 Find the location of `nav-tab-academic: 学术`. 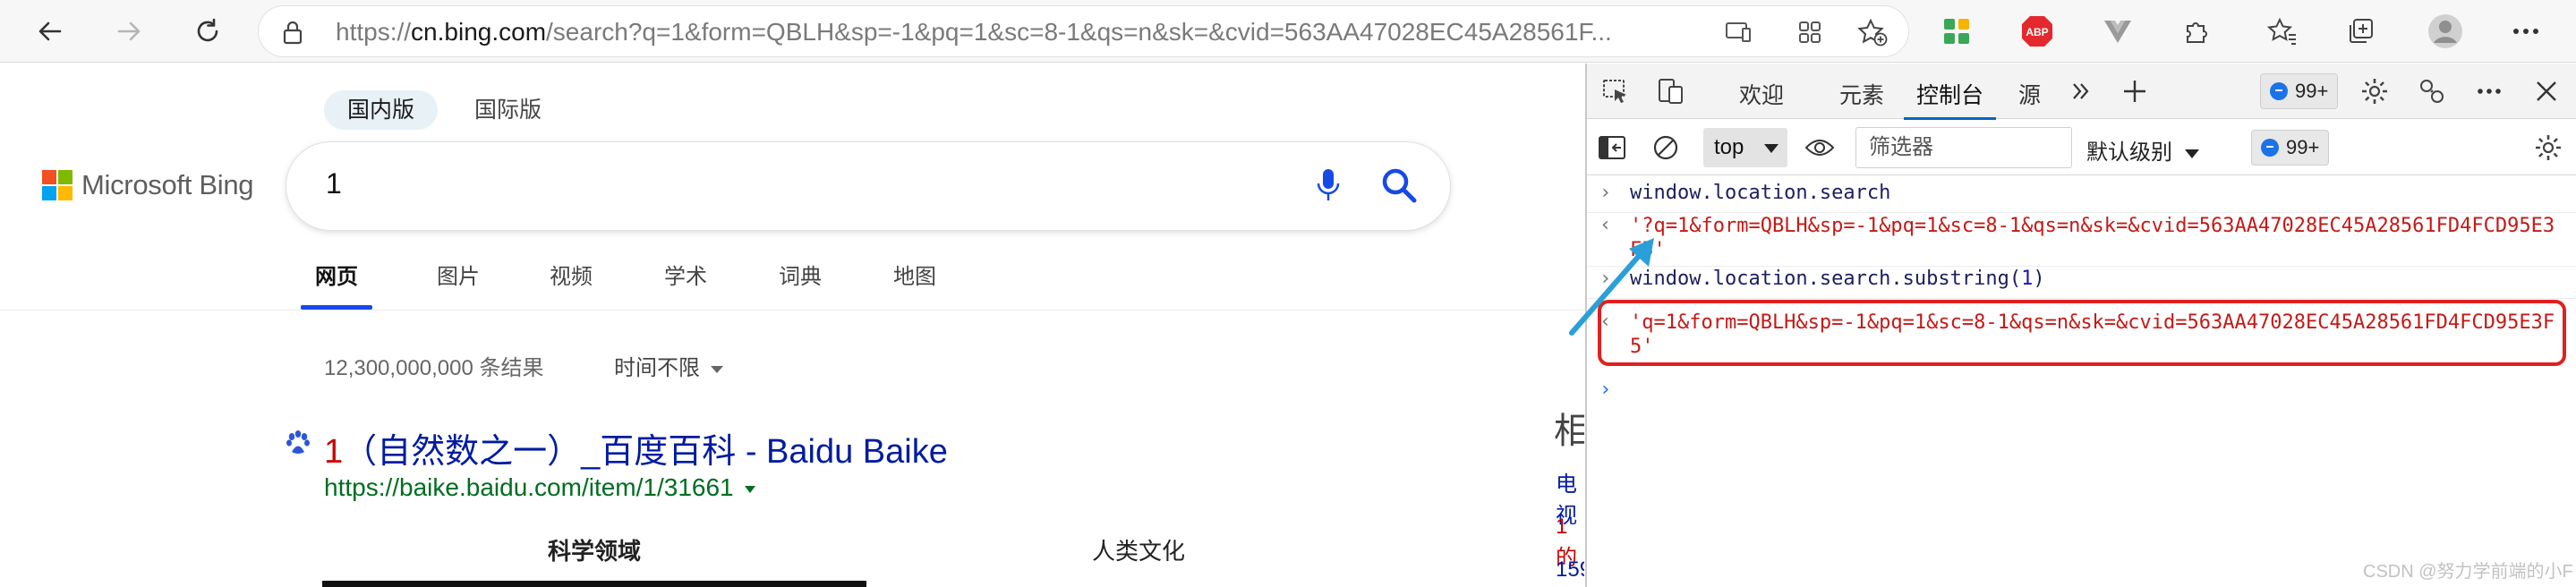

nav-tab-academic: 学术 is located at coordinates (685, 281).